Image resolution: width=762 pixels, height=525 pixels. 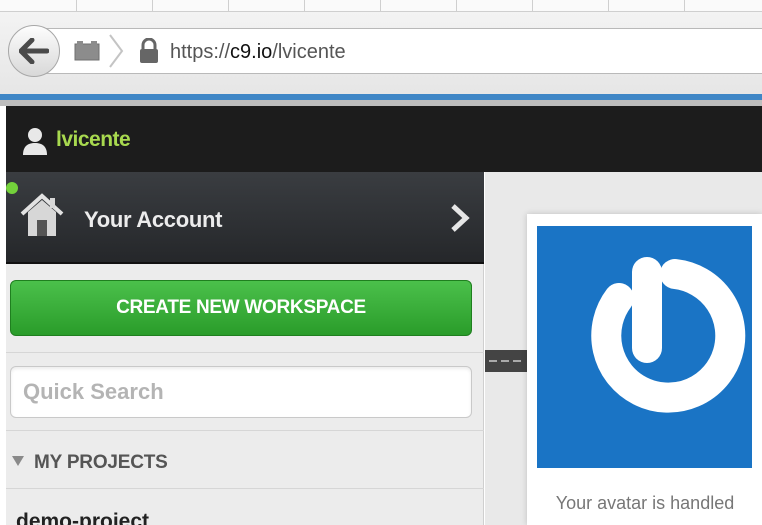 I want to click on my-projects-header: MY PROJECTS, so click(x=245, y=462).